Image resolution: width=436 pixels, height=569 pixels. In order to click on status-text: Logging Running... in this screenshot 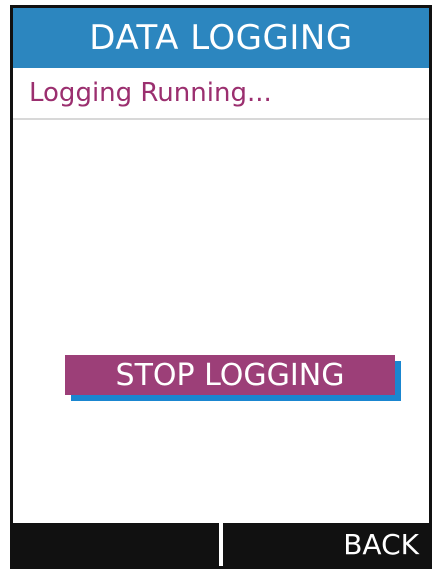, I will do `click(150, 93)`.